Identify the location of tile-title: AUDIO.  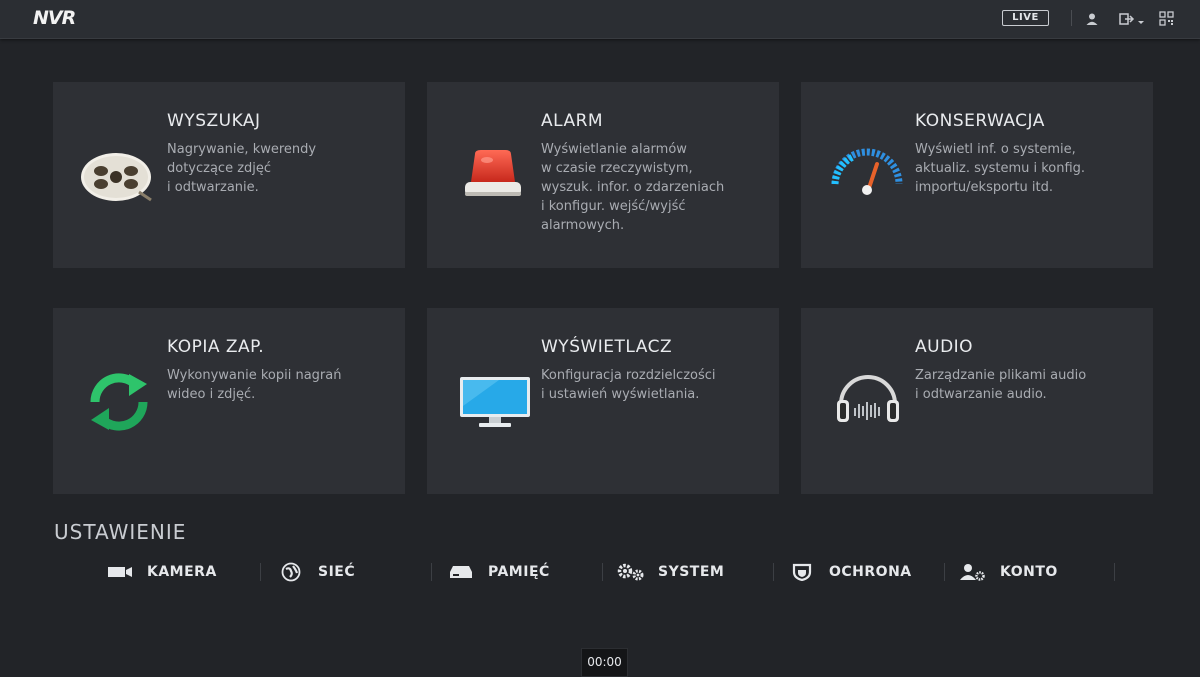
(944, 347).